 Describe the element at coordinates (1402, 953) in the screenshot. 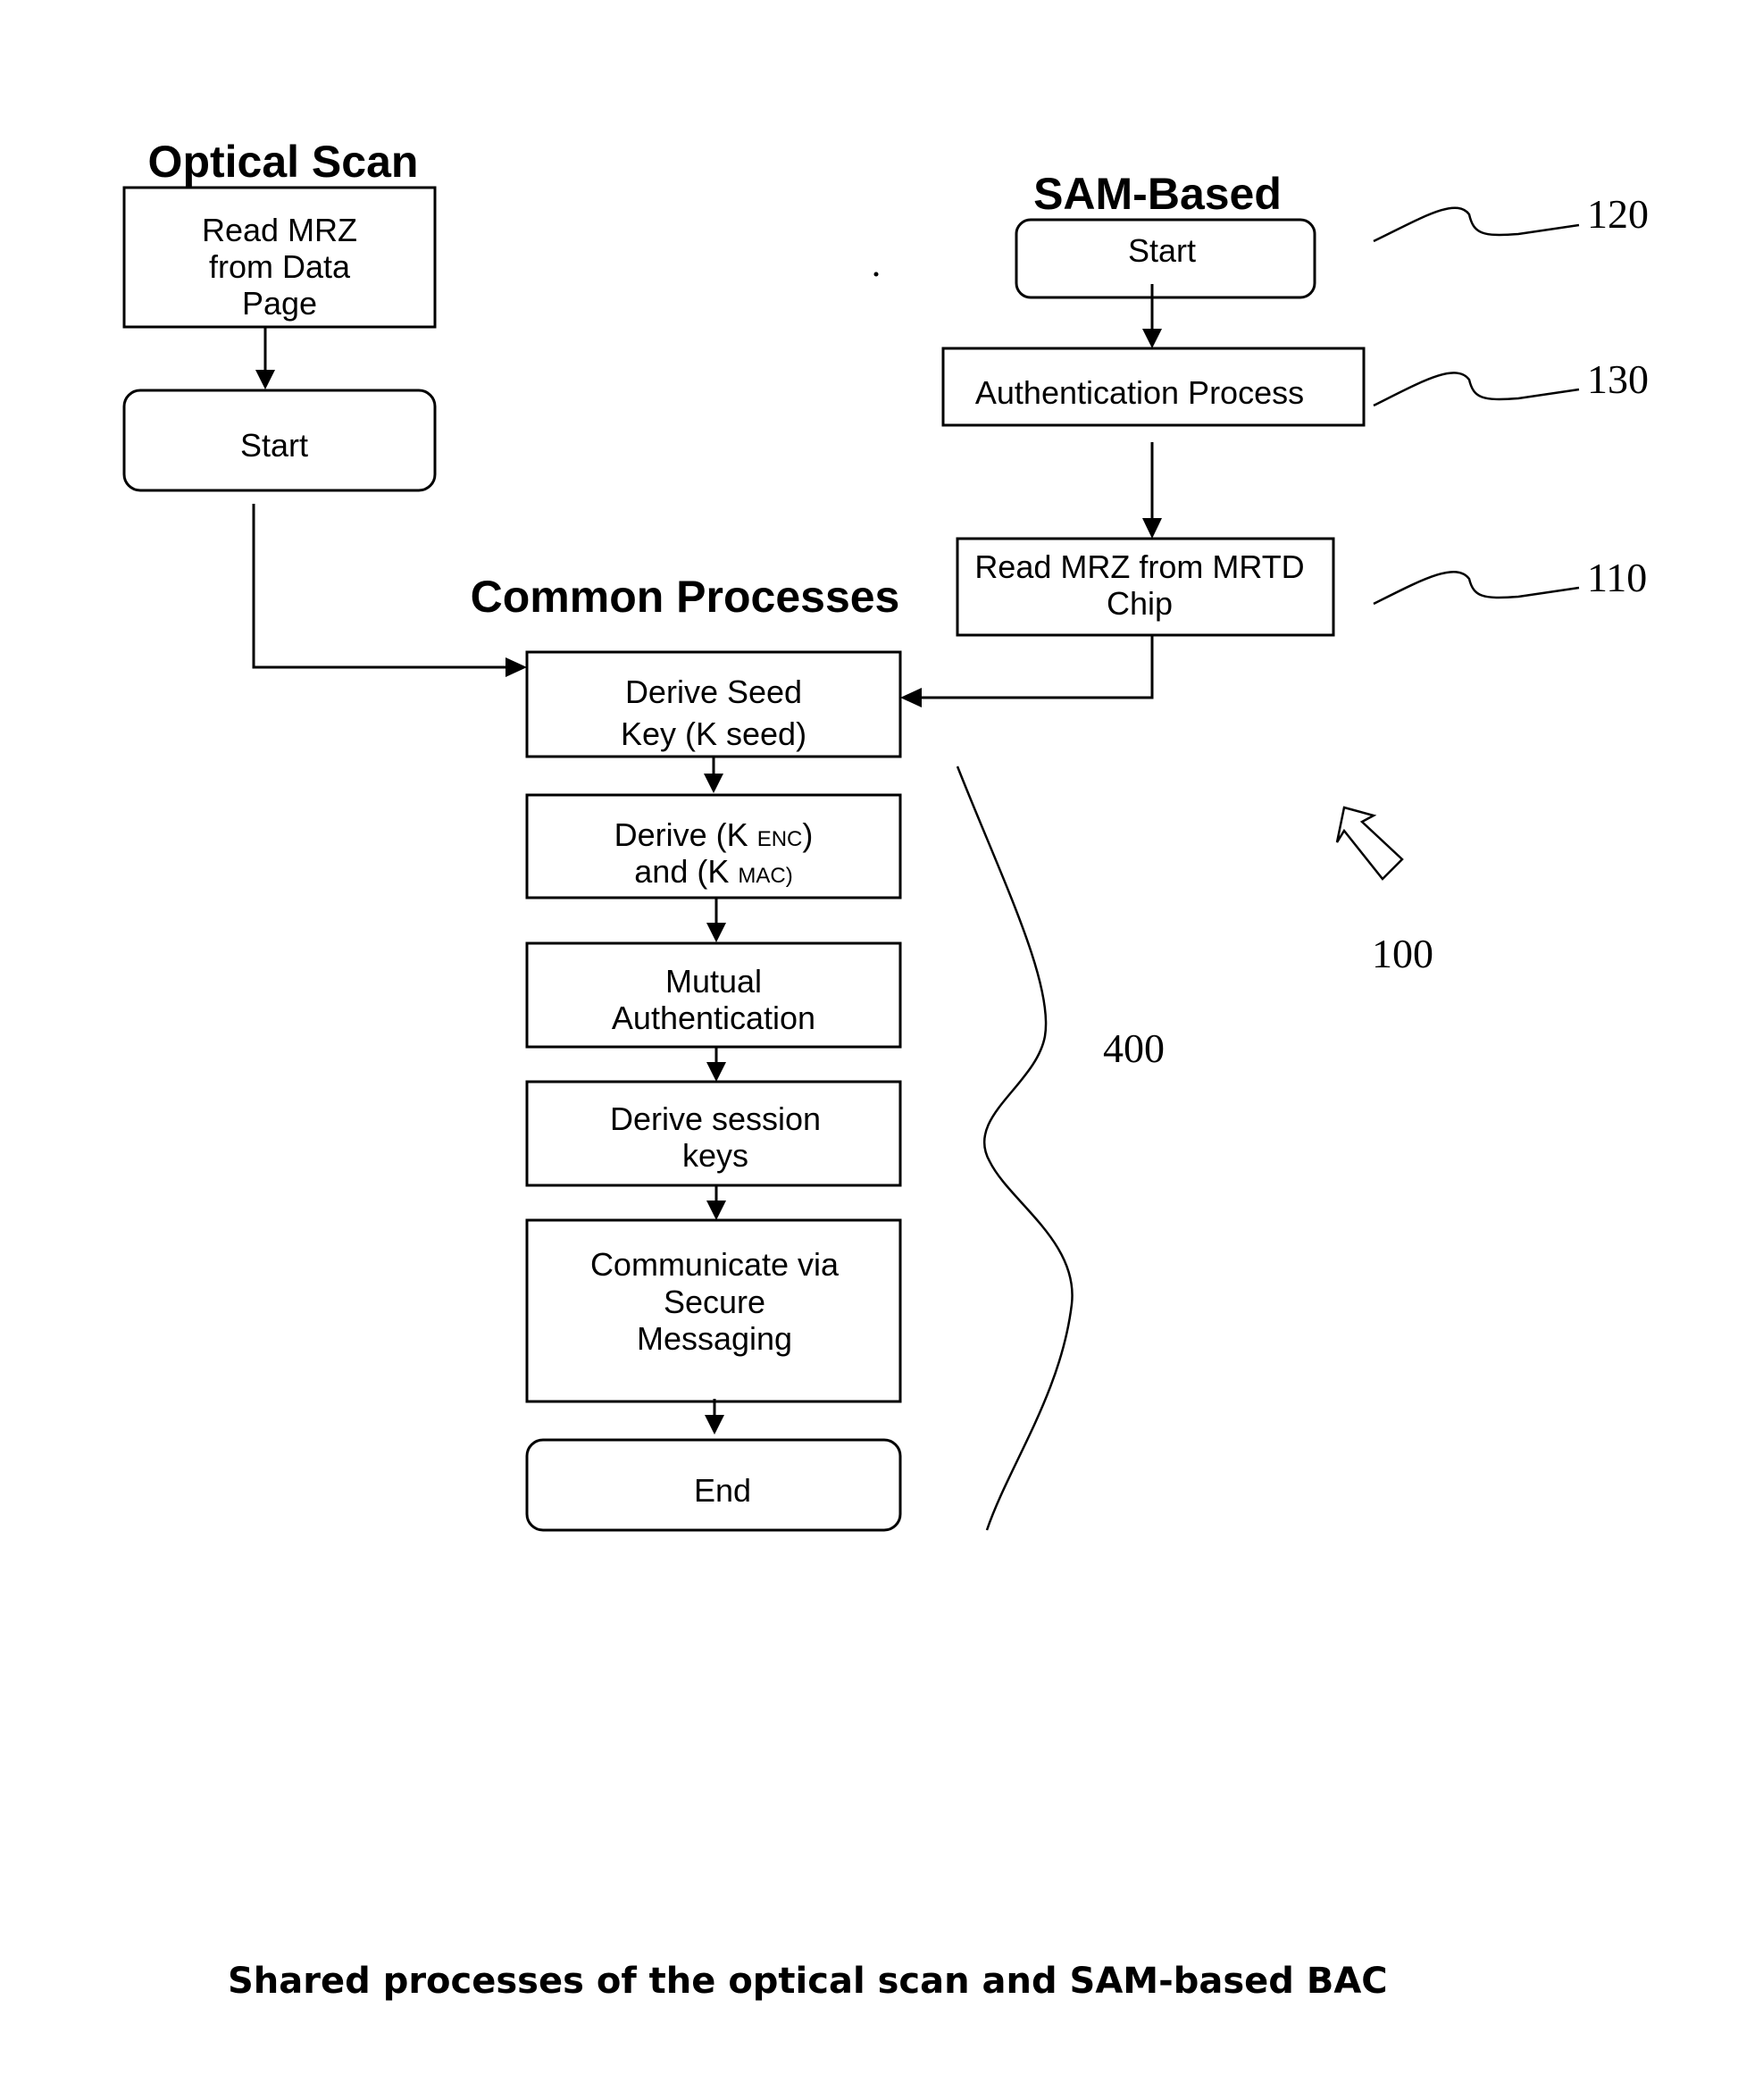

I see `ref-100: 100` at that location.